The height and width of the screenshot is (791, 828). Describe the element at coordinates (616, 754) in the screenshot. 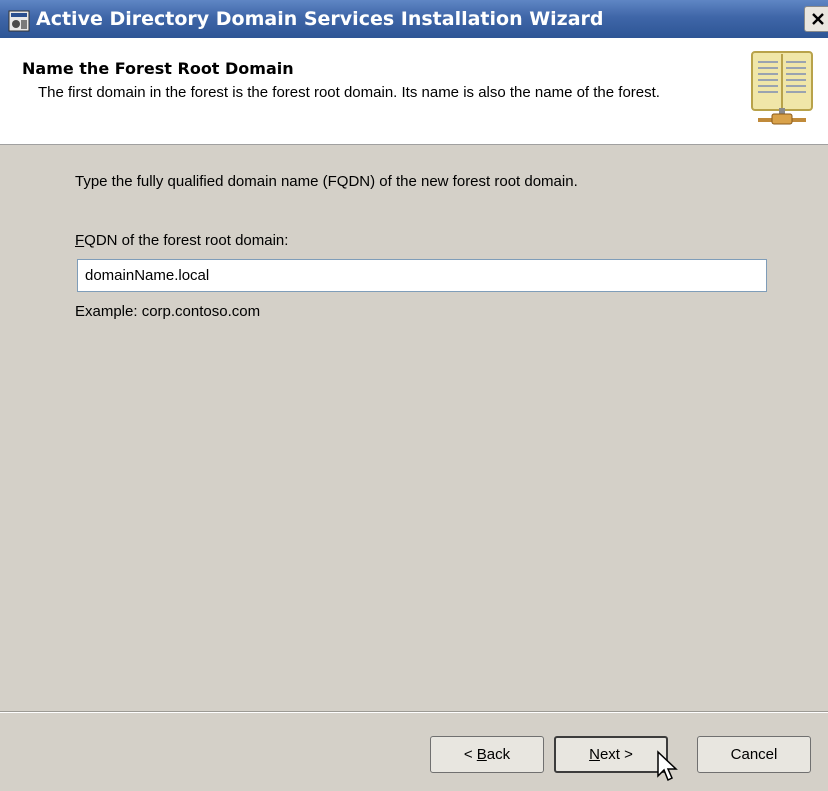

I see `next-button-label: ext >` at that location.